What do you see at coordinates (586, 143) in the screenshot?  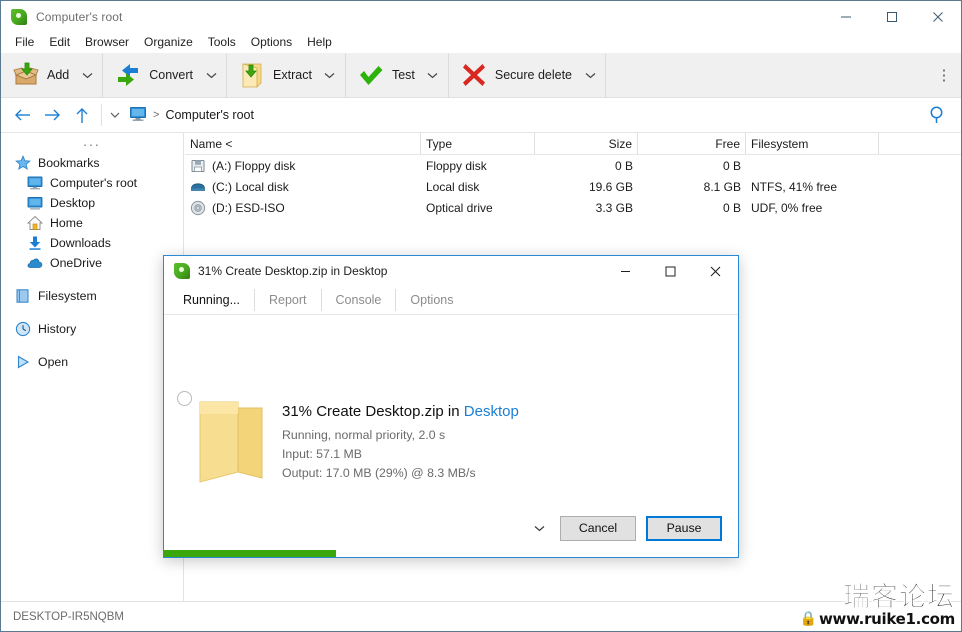 I see `column-header-size: Size` at bounding box center [586, 143].